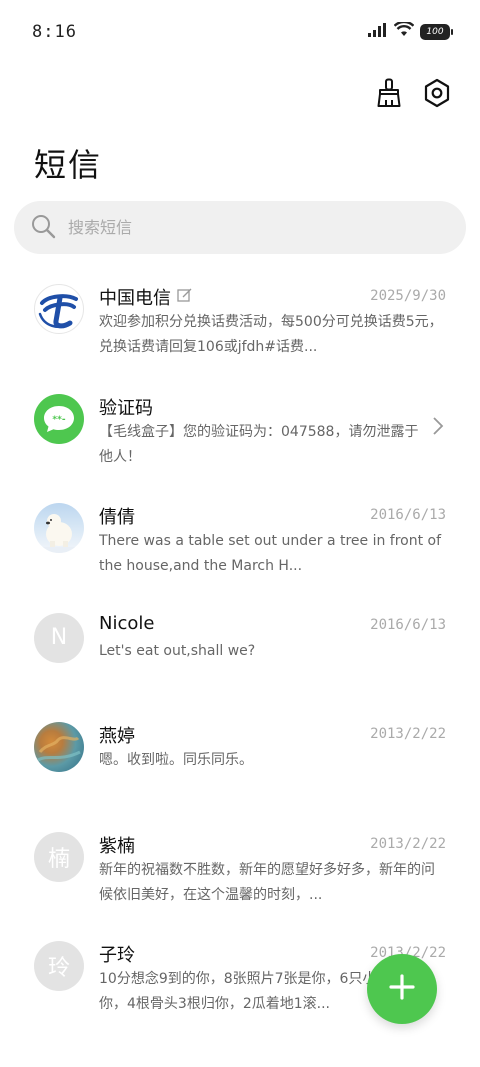 Image resolution: width=480 pixels, height=1067 pixels. Describe the element at coordinates (59, 966) in the screenshot. I see `avatar: 玲` at that location.